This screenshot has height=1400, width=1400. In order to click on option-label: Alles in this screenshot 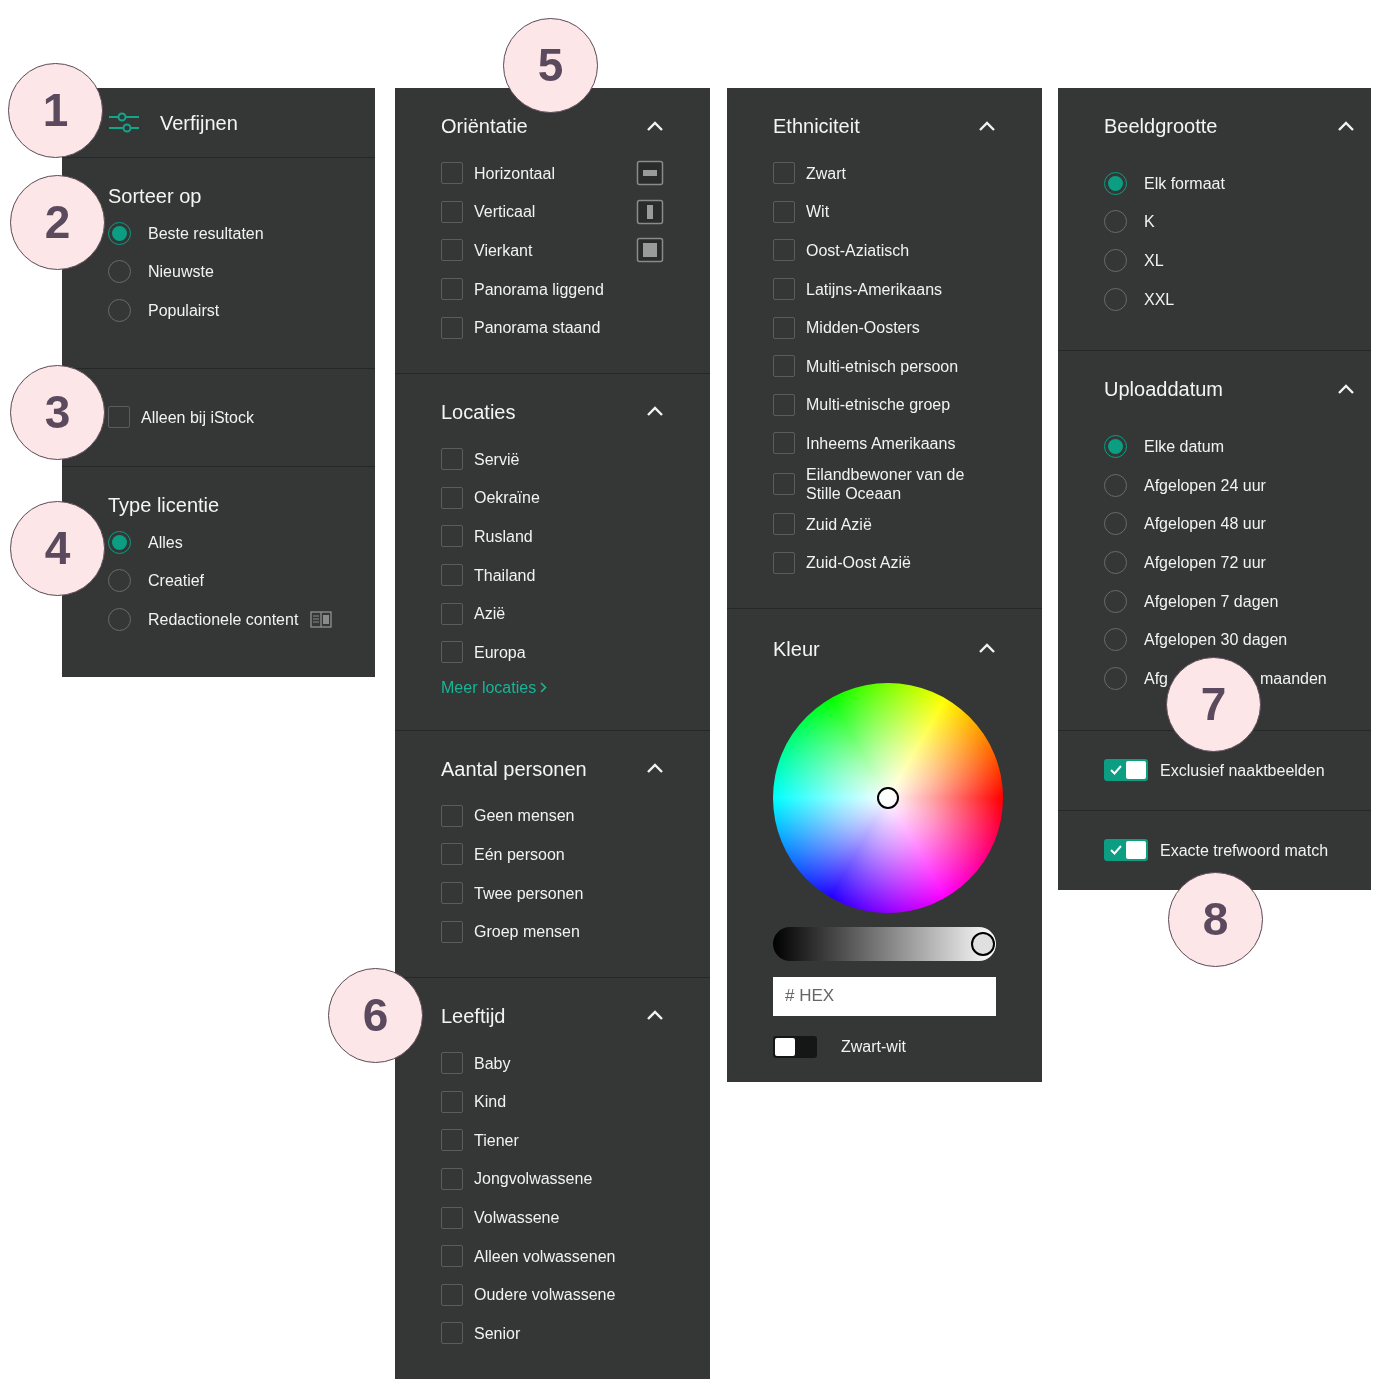, I will do `click(165, 542)`.